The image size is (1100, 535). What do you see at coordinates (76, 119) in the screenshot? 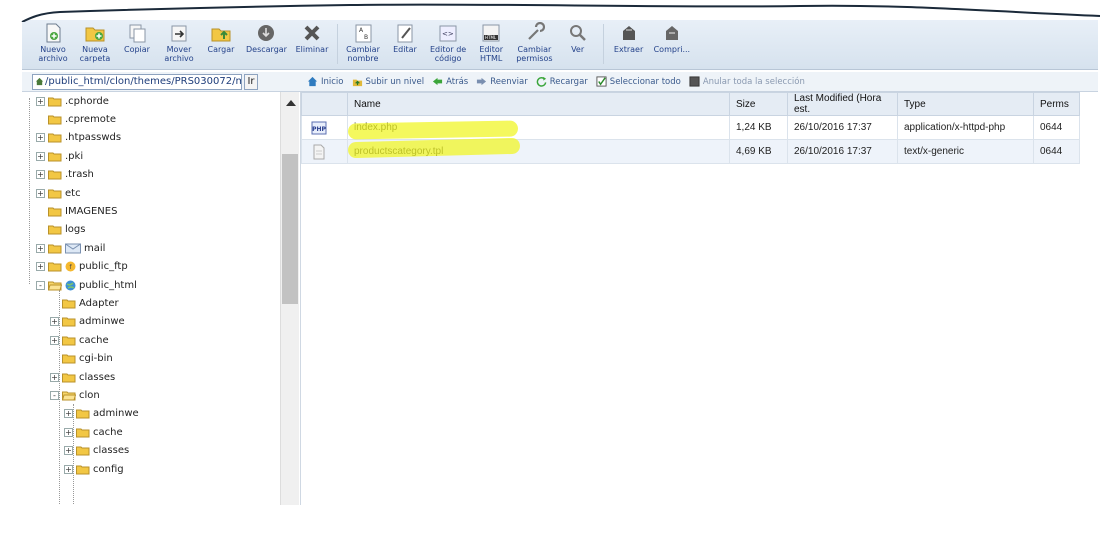
I see `tree-item: .cpremote` at bounding box center [76, 119].